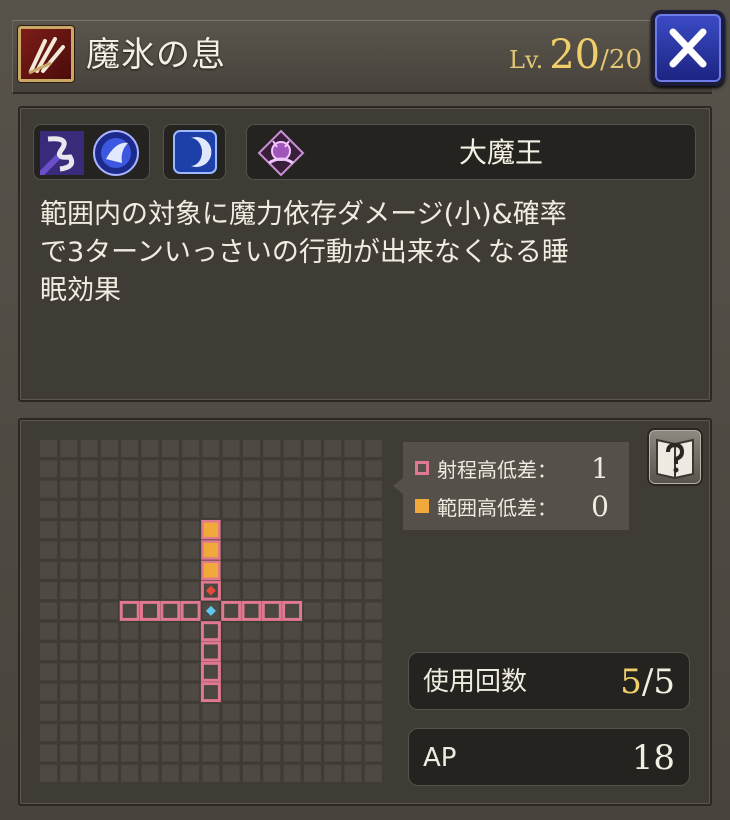 This screenshot has height=820, width=730. Describe the element at coordinates (281, 153) in the screenshot. I see `demon-lord-emblem-icon` at that location.